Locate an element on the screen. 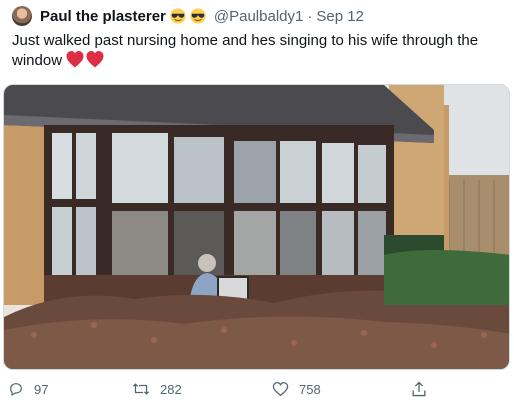 The height and width of the screenshot is (406, 514). reply-button: 97 is located at coordinates (28, 389).